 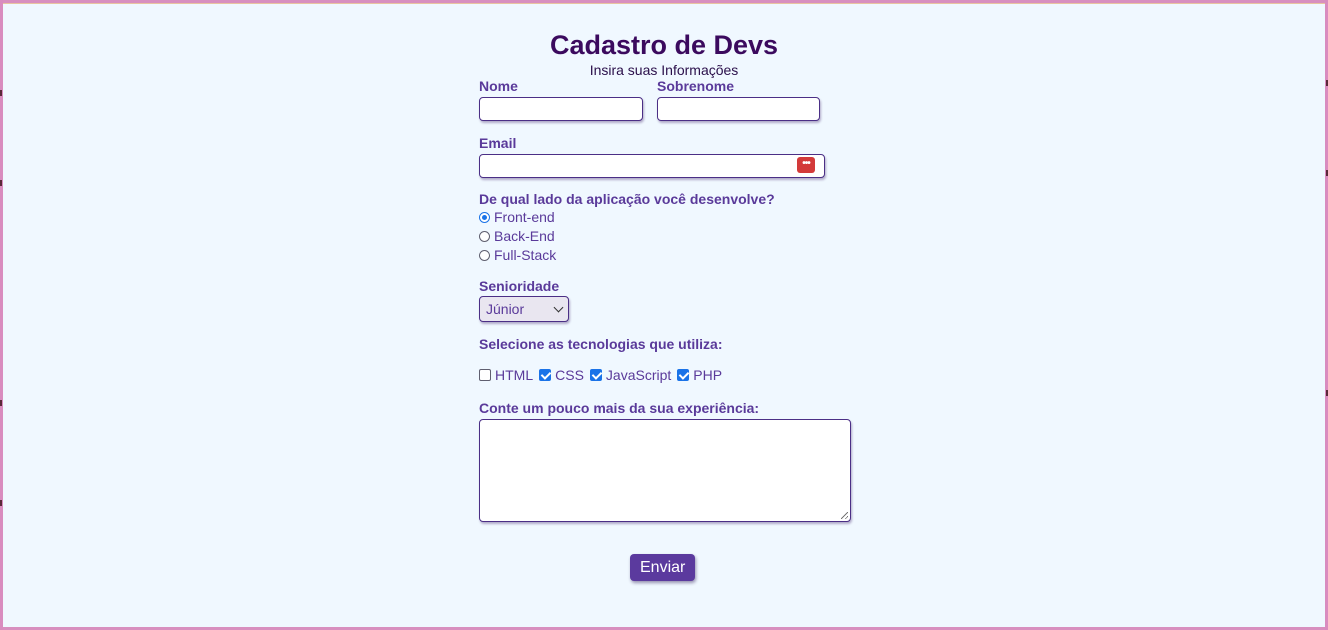 What do you see at coordinates (569, 375) in the screenshot?
I see `checkbox-css-label: CSS` at bounding box center [569, 375].